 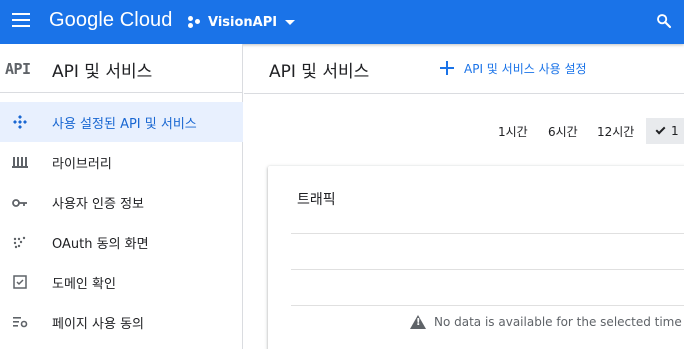 What do you see at coordinates (447, 68) in the screenshot?
I see `add-icon` at bounding box center [447, 68].